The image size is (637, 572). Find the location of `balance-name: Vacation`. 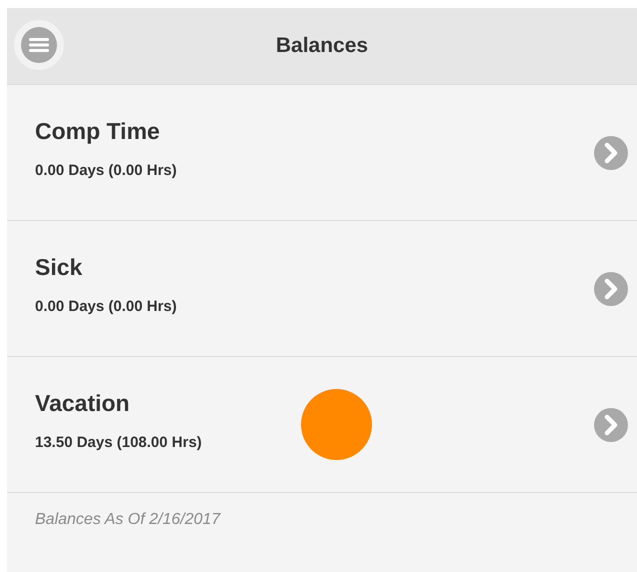

balance-name: Vacation is located at coordinates (83, 403).